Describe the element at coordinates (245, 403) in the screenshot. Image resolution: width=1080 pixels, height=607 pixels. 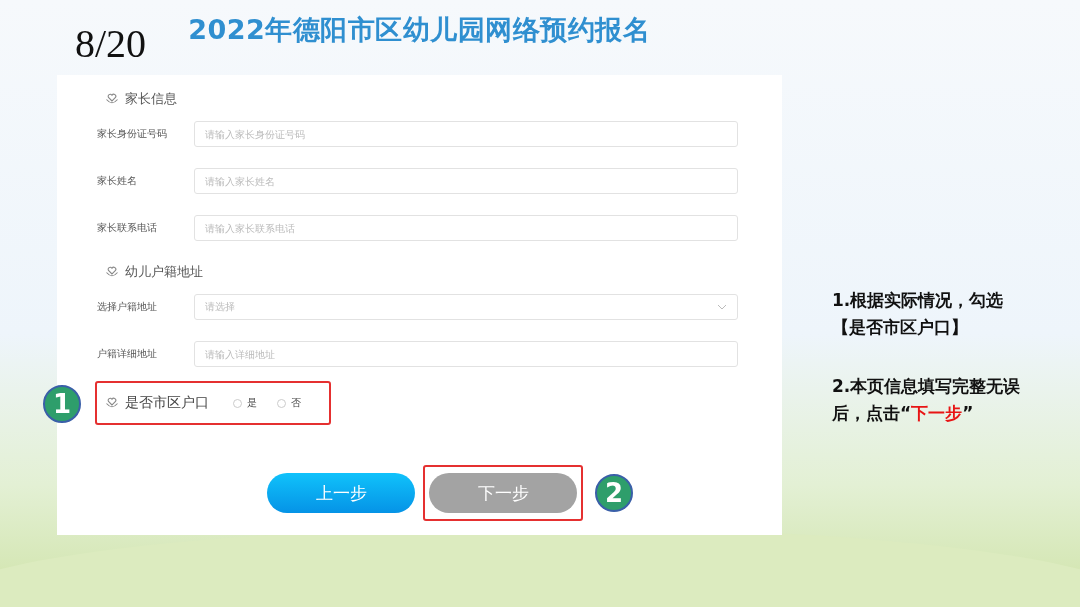
I see `radio-option: 是` at that location.